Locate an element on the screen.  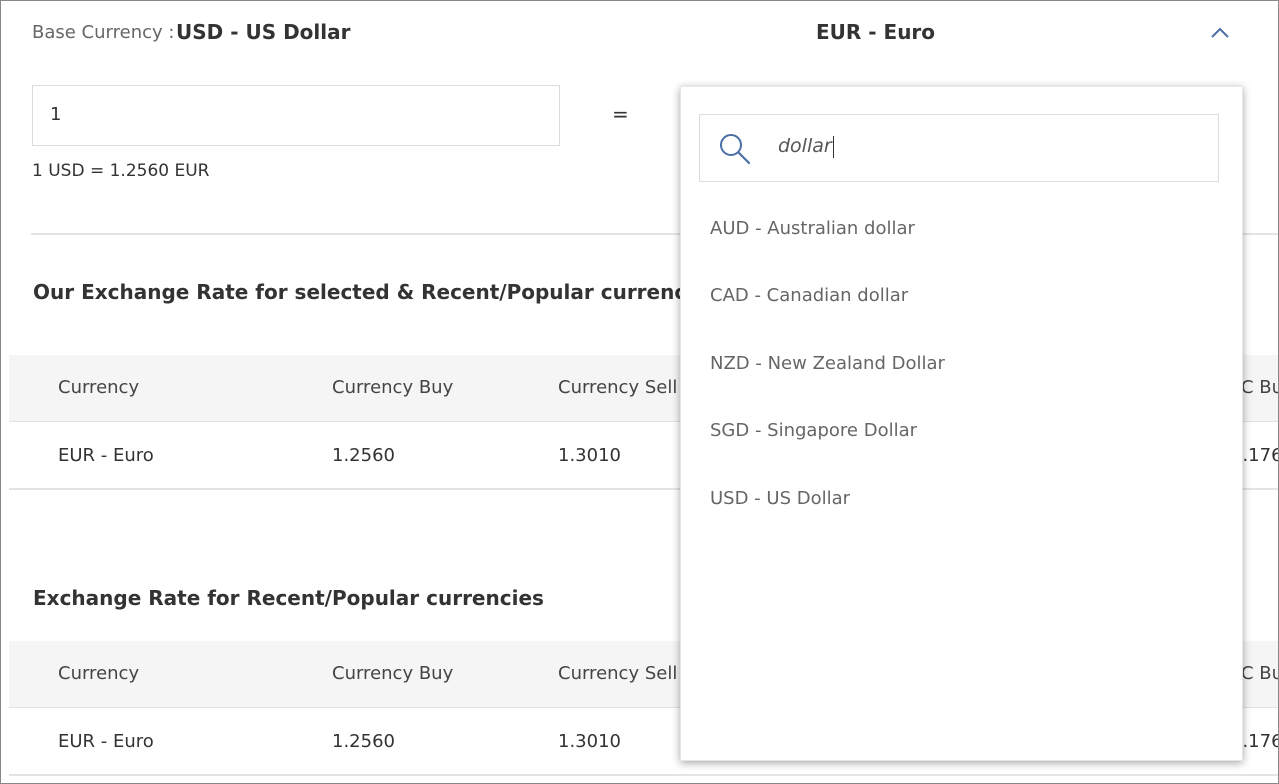
chevron-up-icon is located at coordinates (1220, 33).